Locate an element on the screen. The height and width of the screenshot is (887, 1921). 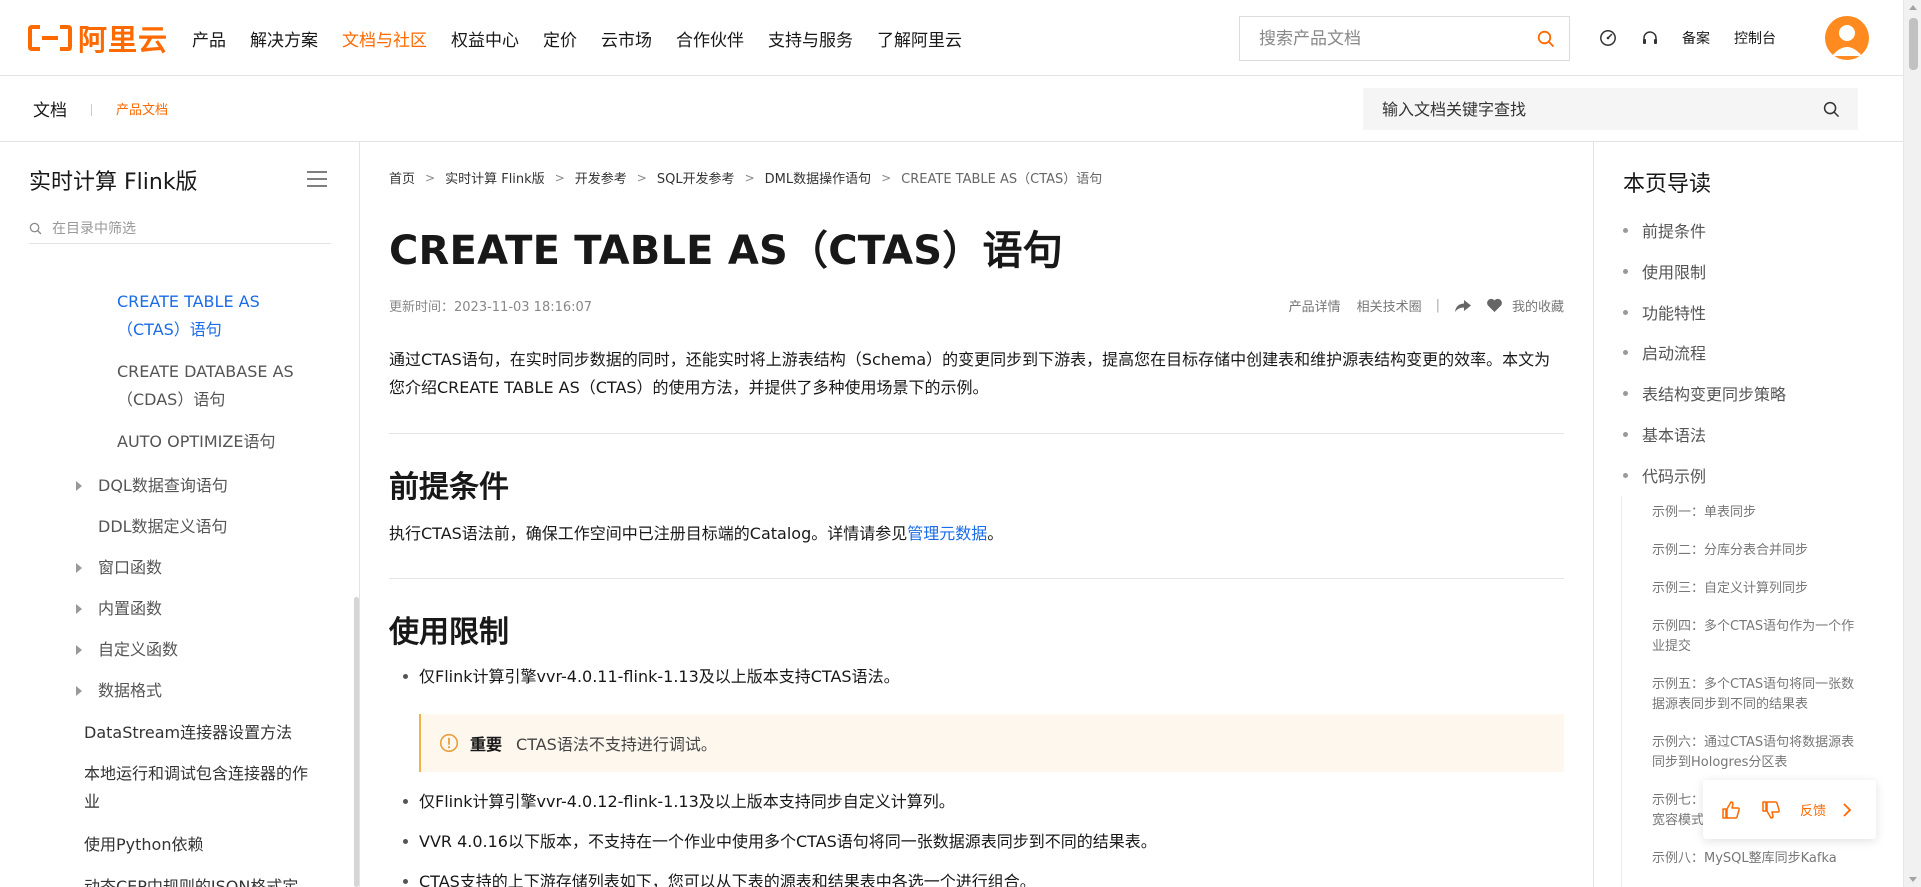
section-heading-prerequisites: 前提条件 is located at coordinates (449, 487).